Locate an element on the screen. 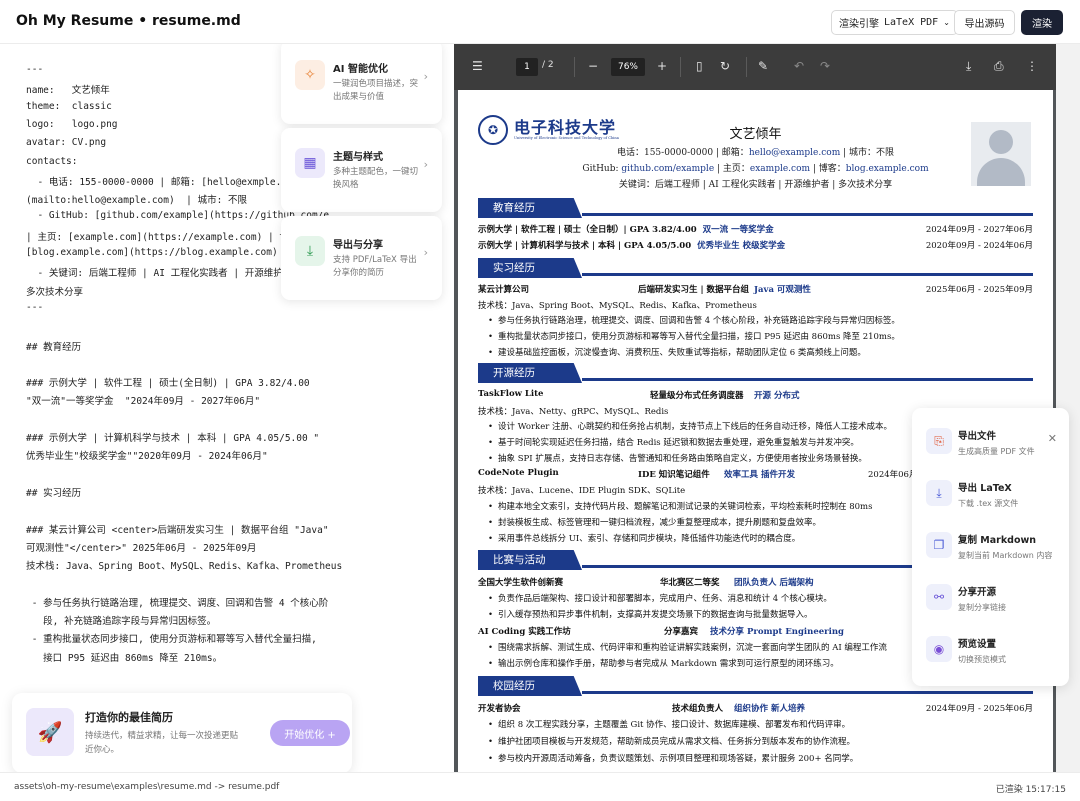 Image resolution: width=1080 pixels, height=801 pixels. code-line: theme: classic is located at coordinates (69, 106).